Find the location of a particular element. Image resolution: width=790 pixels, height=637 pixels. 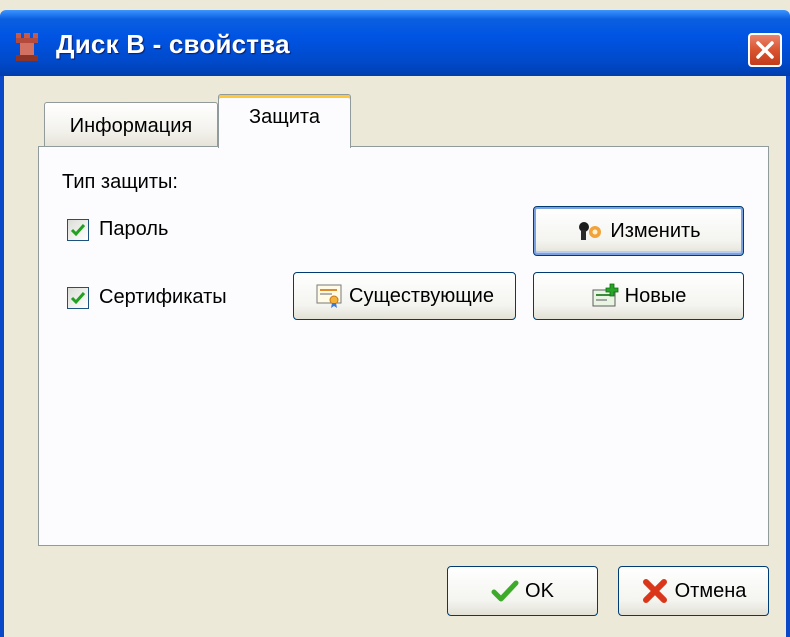

keys-icon is located at coordinates (590, 231).